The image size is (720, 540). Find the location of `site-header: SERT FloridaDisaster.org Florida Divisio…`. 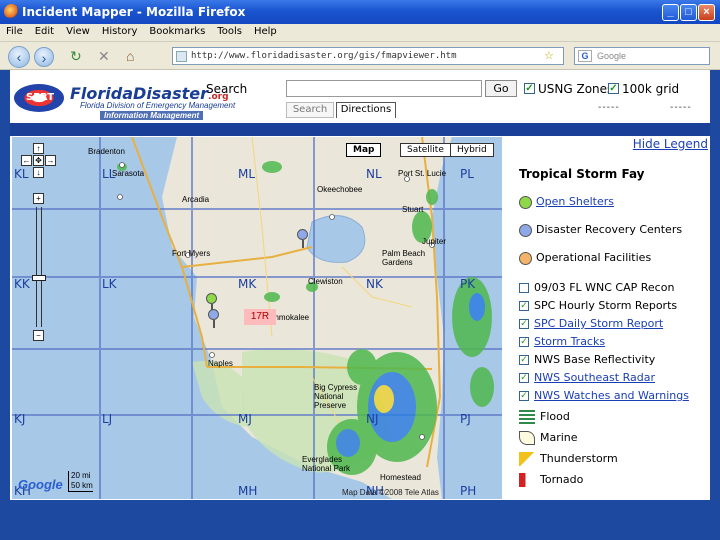

site-header: SERT FloridaDisaster.org Florida Divisio… is located at coordinates (360, 95).